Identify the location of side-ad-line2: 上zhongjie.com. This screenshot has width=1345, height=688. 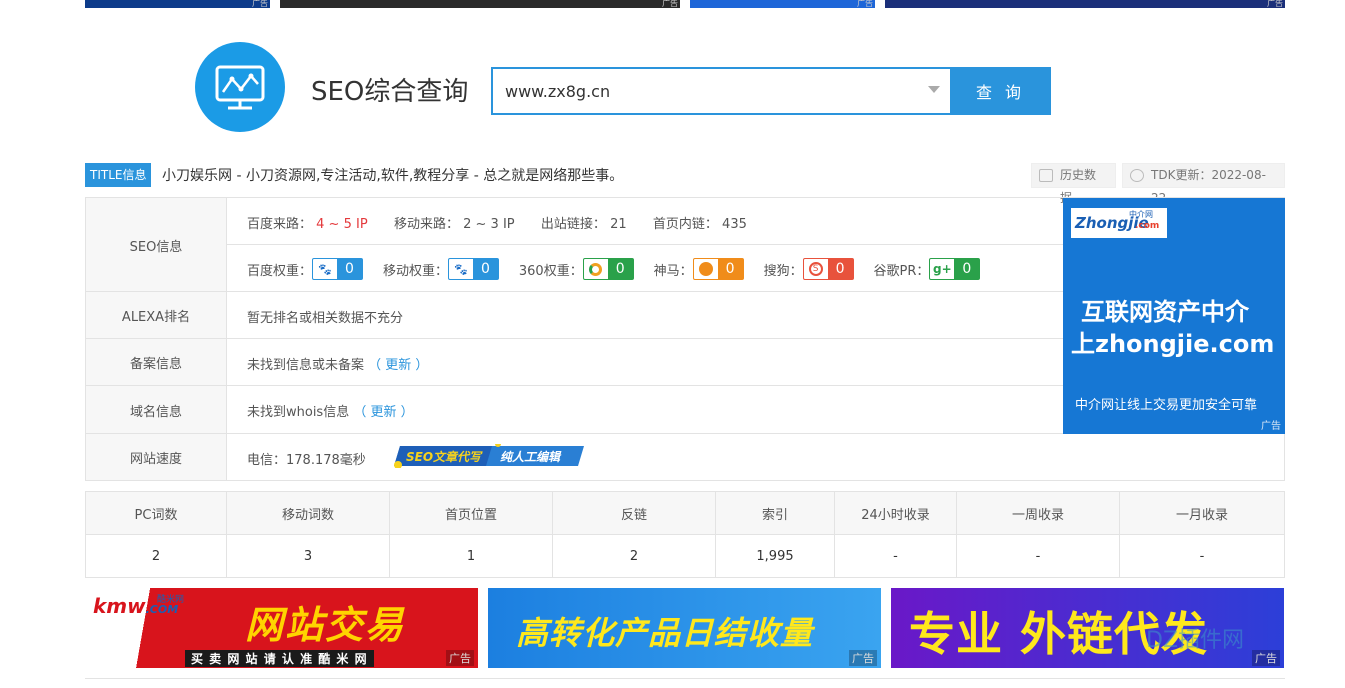
(1173, 344).